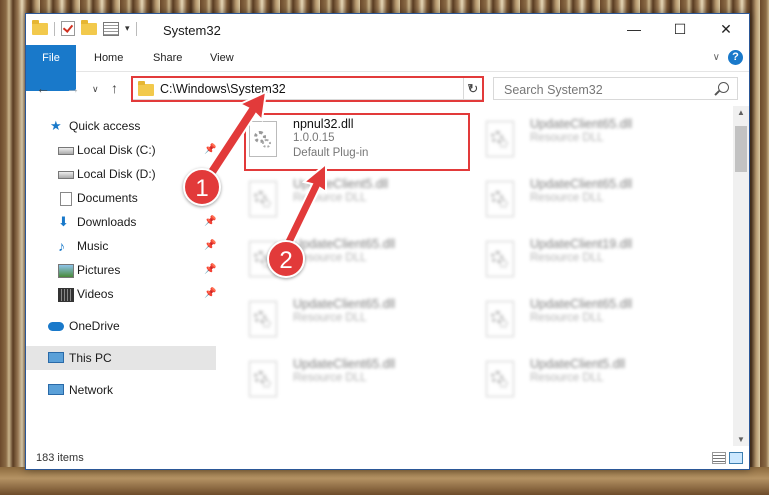 Image resolution: width=769 pixels, height=495 pixels. Describe the element at coordinates (63, 221) in the screenshot. I see `download-icon: ⬇` at that location.